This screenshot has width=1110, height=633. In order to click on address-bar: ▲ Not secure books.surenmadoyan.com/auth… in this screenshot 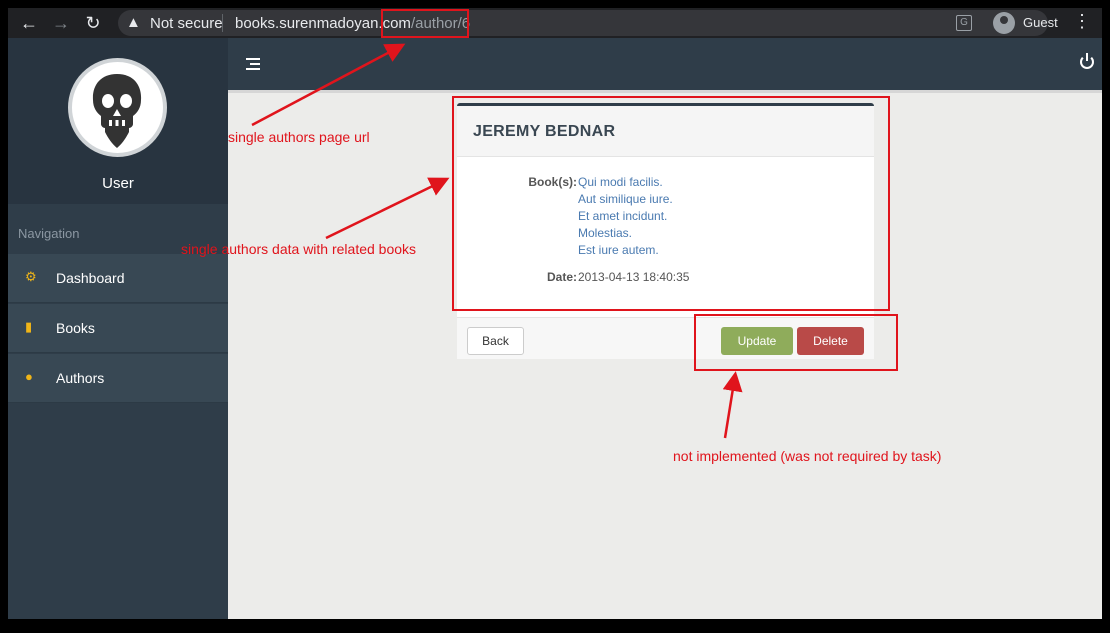, I will do `click(583, 23)`.